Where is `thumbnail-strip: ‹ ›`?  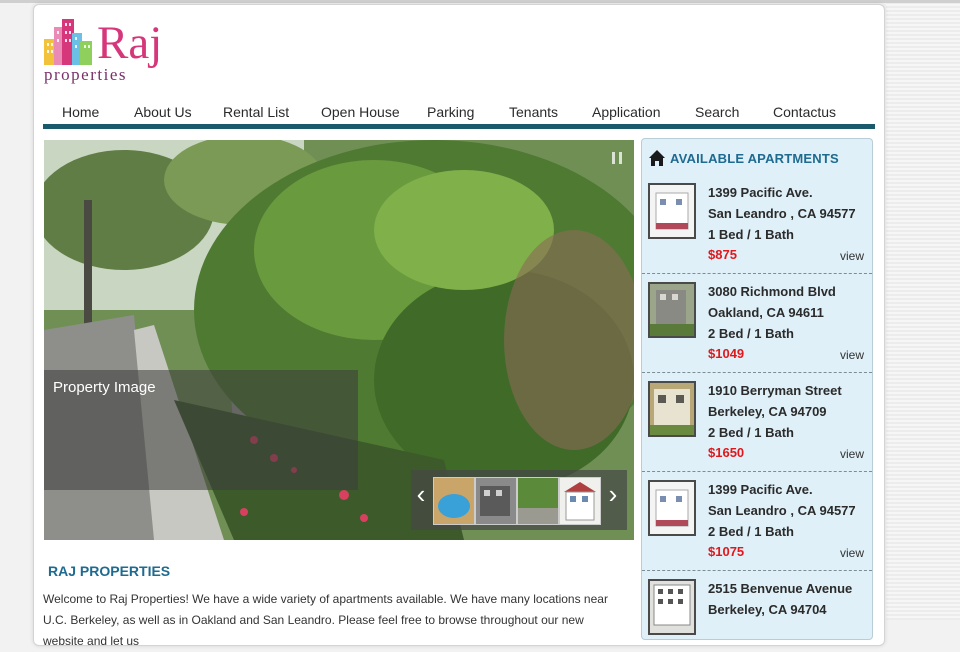
thumbnail-strip: ‹ › is located at coordinates (519, 500).